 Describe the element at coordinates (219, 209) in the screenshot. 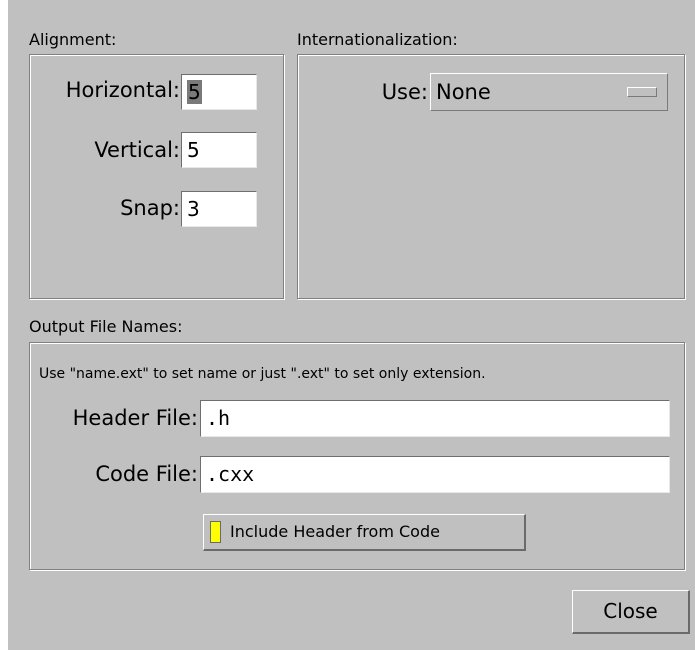

I see `snap-input: 3` at that location.